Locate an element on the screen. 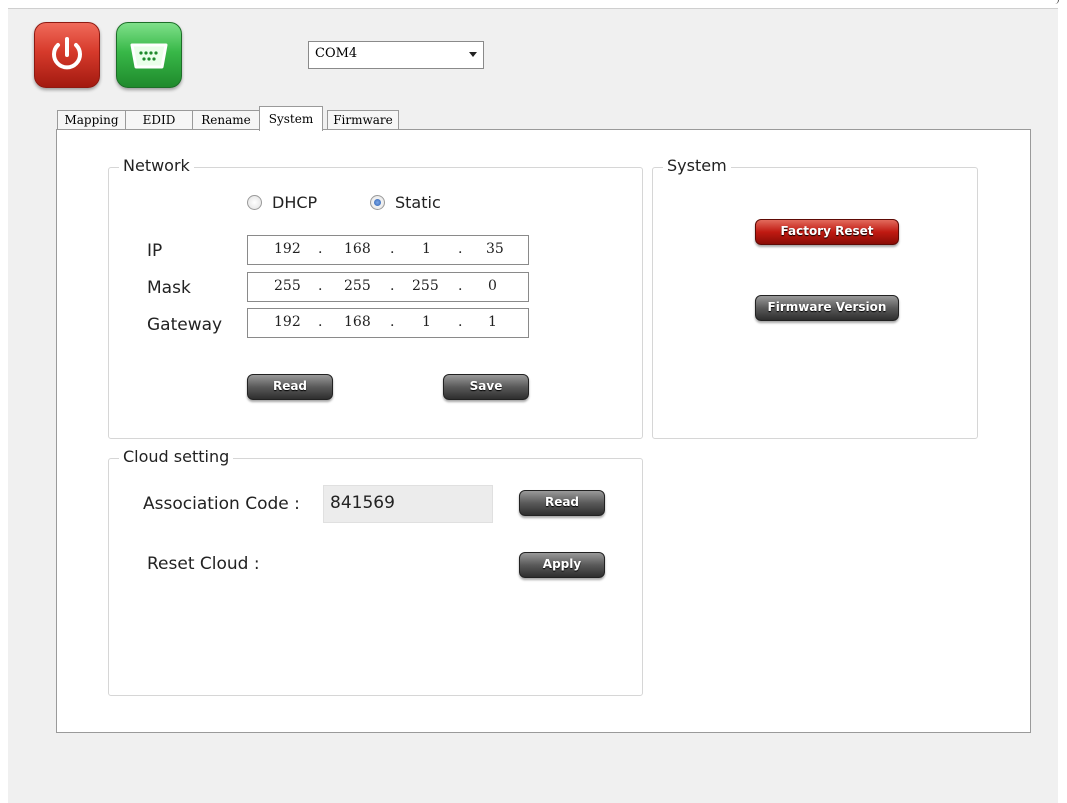 The image size is (1067, 803). com-port-value: COM4 is located at coordinates (336, 53).